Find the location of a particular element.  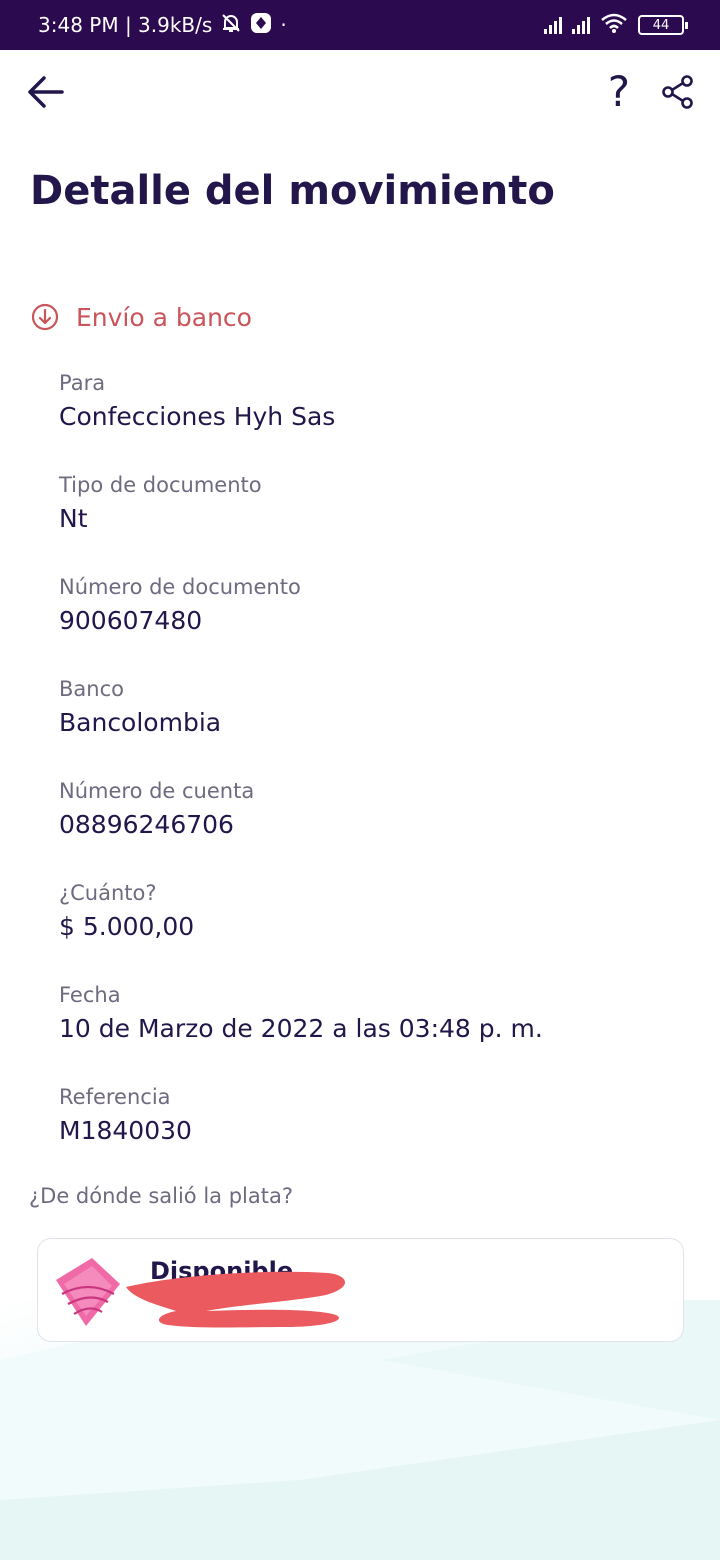

detail-label: Fecha is located at coordinates (90, 995).